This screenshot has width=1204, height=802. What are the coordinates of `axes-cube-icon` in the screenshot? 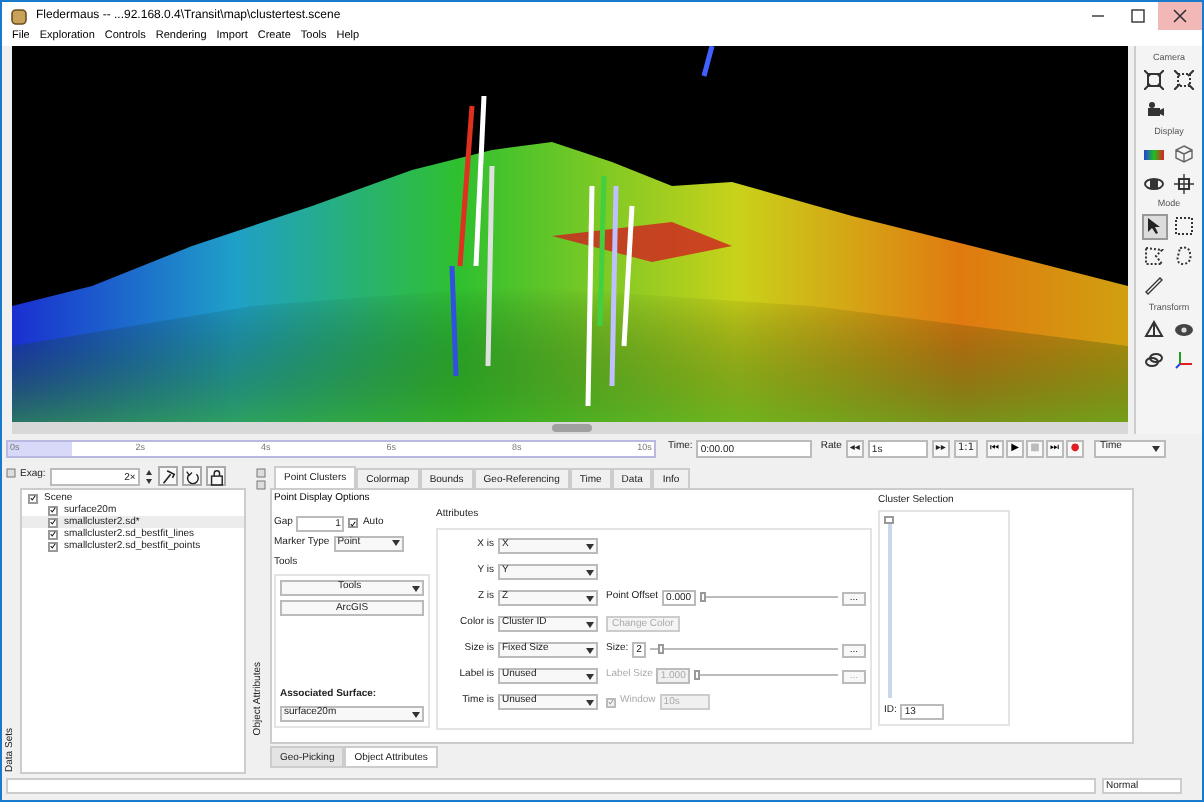 It's located at (1184, 183).